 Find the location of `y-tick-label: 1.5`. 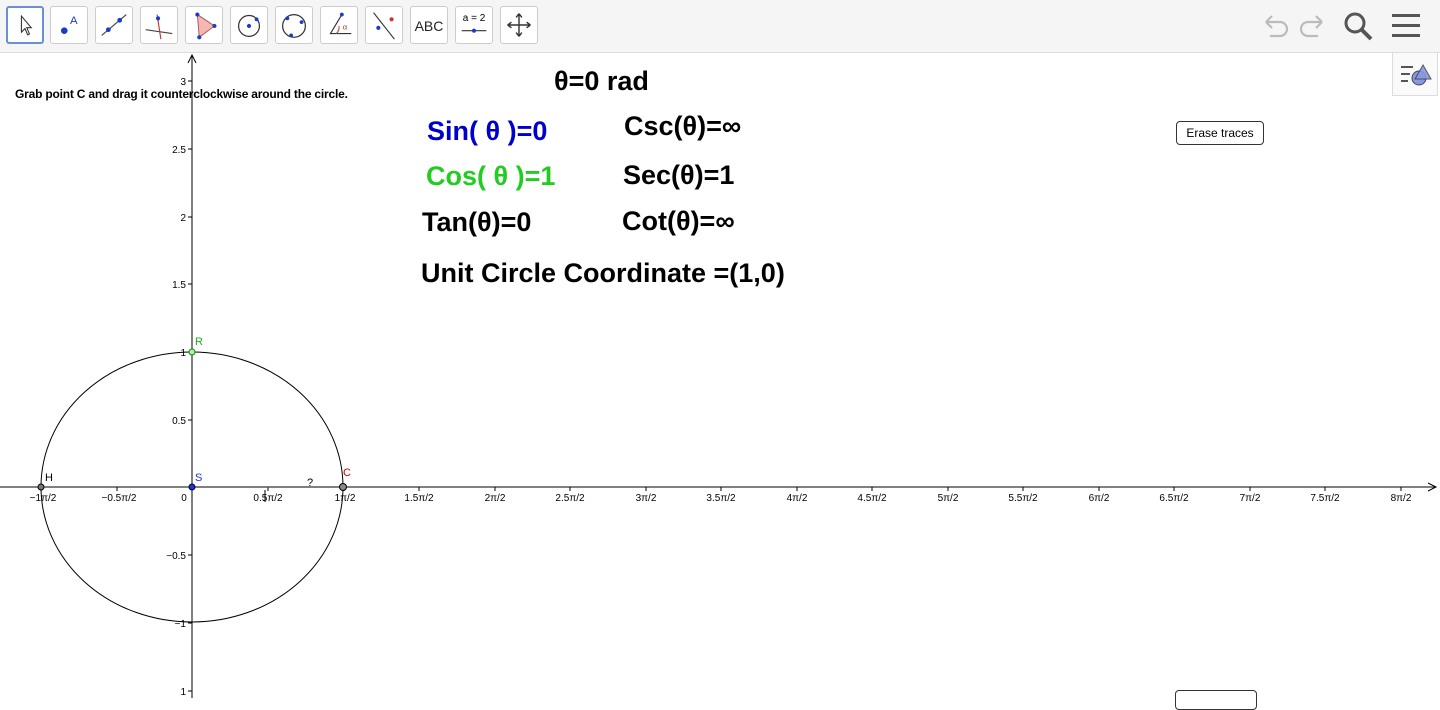

y-tick-label: 1.5 is located at coordinates (179, 285).